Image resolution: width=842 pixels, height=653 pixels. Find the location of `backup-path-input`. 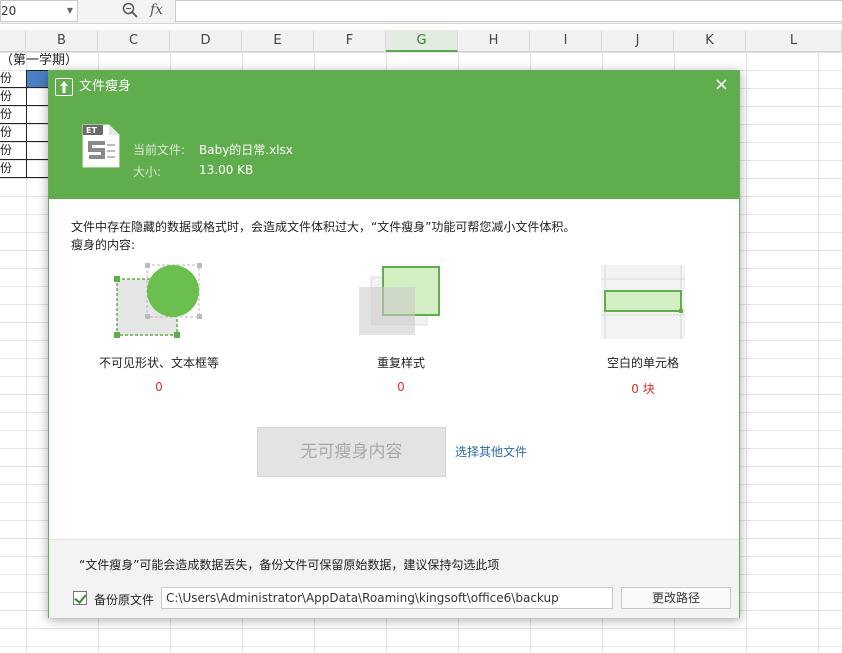

backup-path-input is located at coordinates (387, 598).